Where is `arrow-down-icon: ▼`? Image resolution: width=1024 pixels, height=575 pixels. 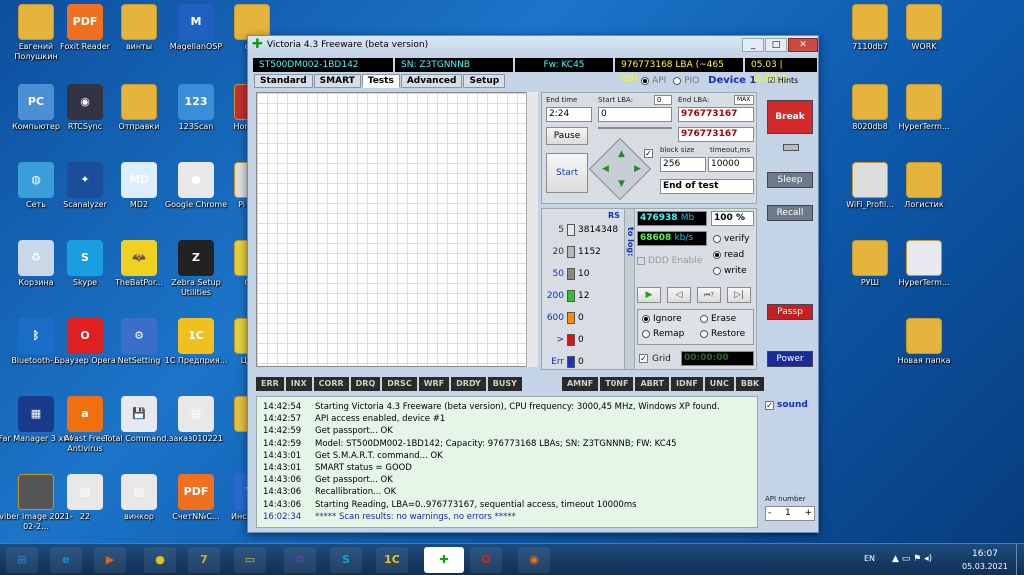 arrow-down-icon: ▼ is located at coordinates (621, 184).